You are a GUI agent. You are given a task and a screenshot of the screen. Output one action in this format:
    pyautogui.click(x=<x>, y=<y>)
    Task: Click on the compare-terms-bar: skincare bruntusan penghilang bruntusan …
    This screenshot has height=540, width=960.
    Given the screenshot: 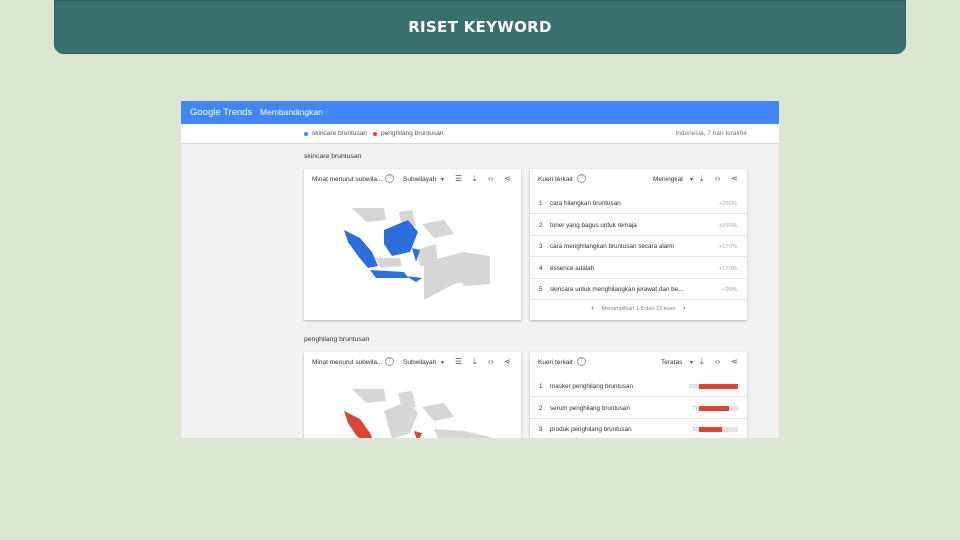 What is the action you would take?
    pyautogui.click(x=480, y=134)
    